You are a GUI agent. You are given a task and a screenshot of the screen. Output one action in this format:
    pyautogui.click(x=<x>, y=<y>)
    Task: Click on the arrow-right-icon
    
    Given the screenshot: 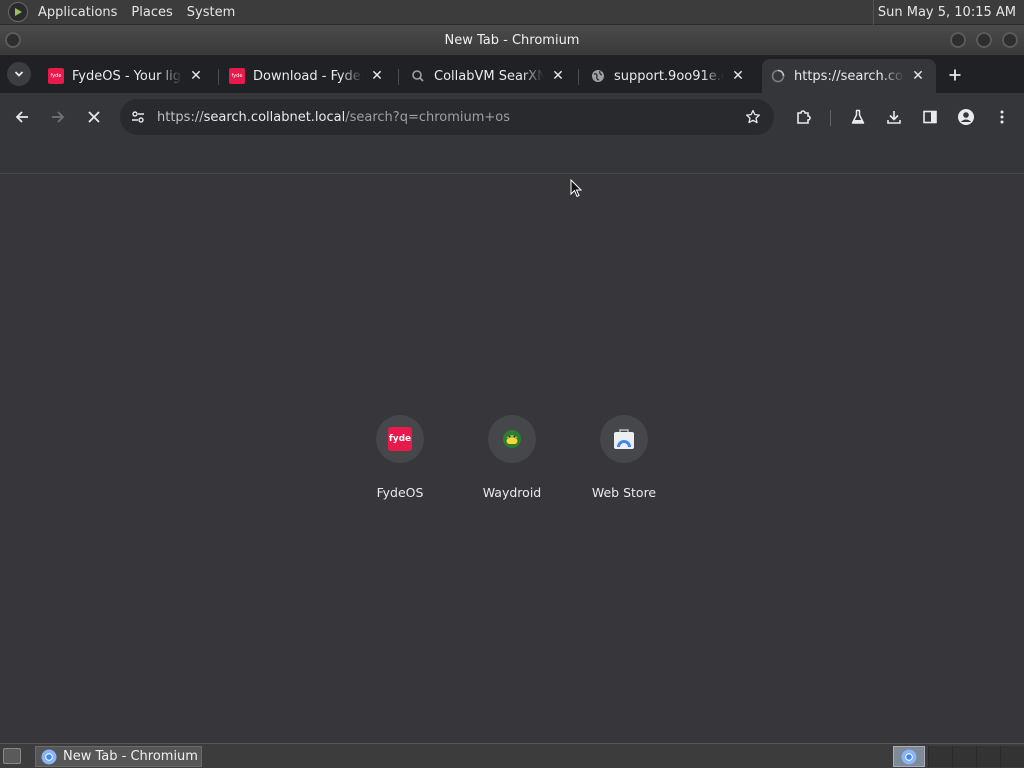 What is the action you would take?
    pyautogui.click(x=58, y=117)
    